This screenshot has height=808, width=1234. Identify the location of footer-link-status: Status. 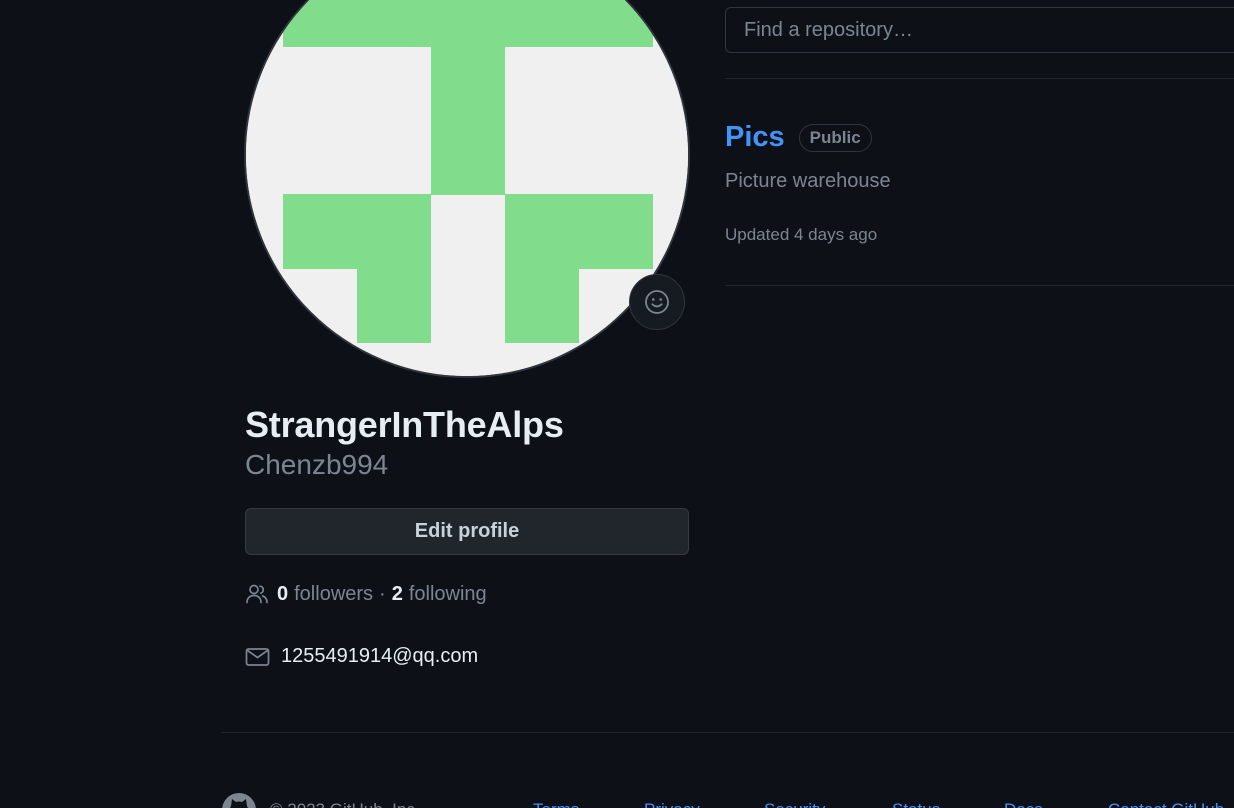
(916, 804).